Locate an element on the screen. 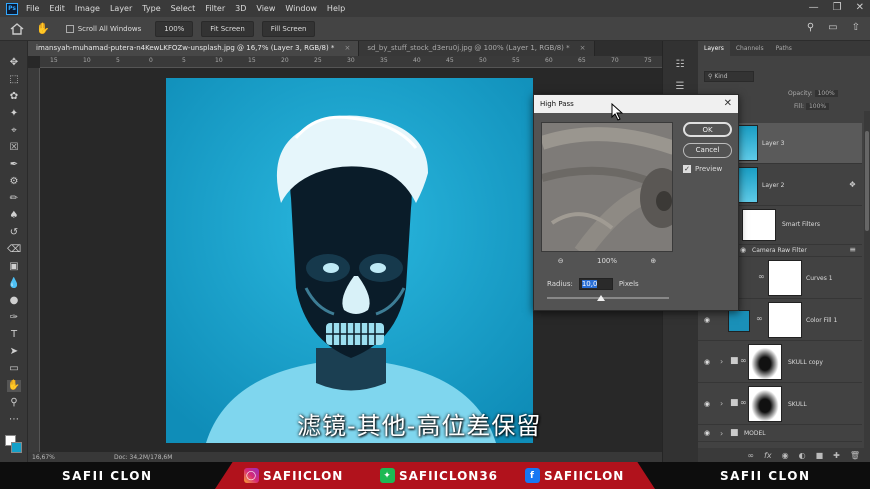 The width and height of the screenshot is (870, 489). new-group-icon: ■ is located at coordinates (820, 455).